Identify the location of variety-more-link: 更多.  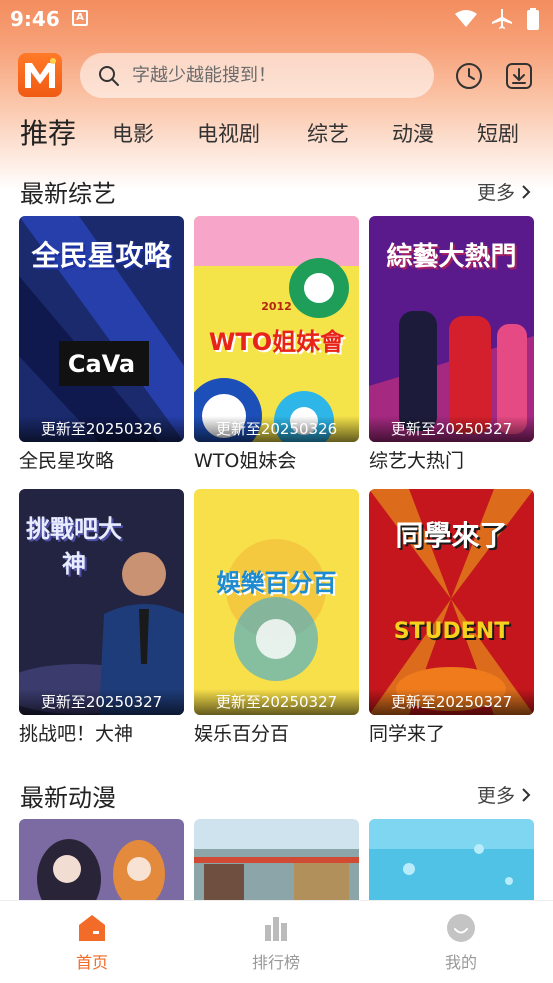
(504, 191).